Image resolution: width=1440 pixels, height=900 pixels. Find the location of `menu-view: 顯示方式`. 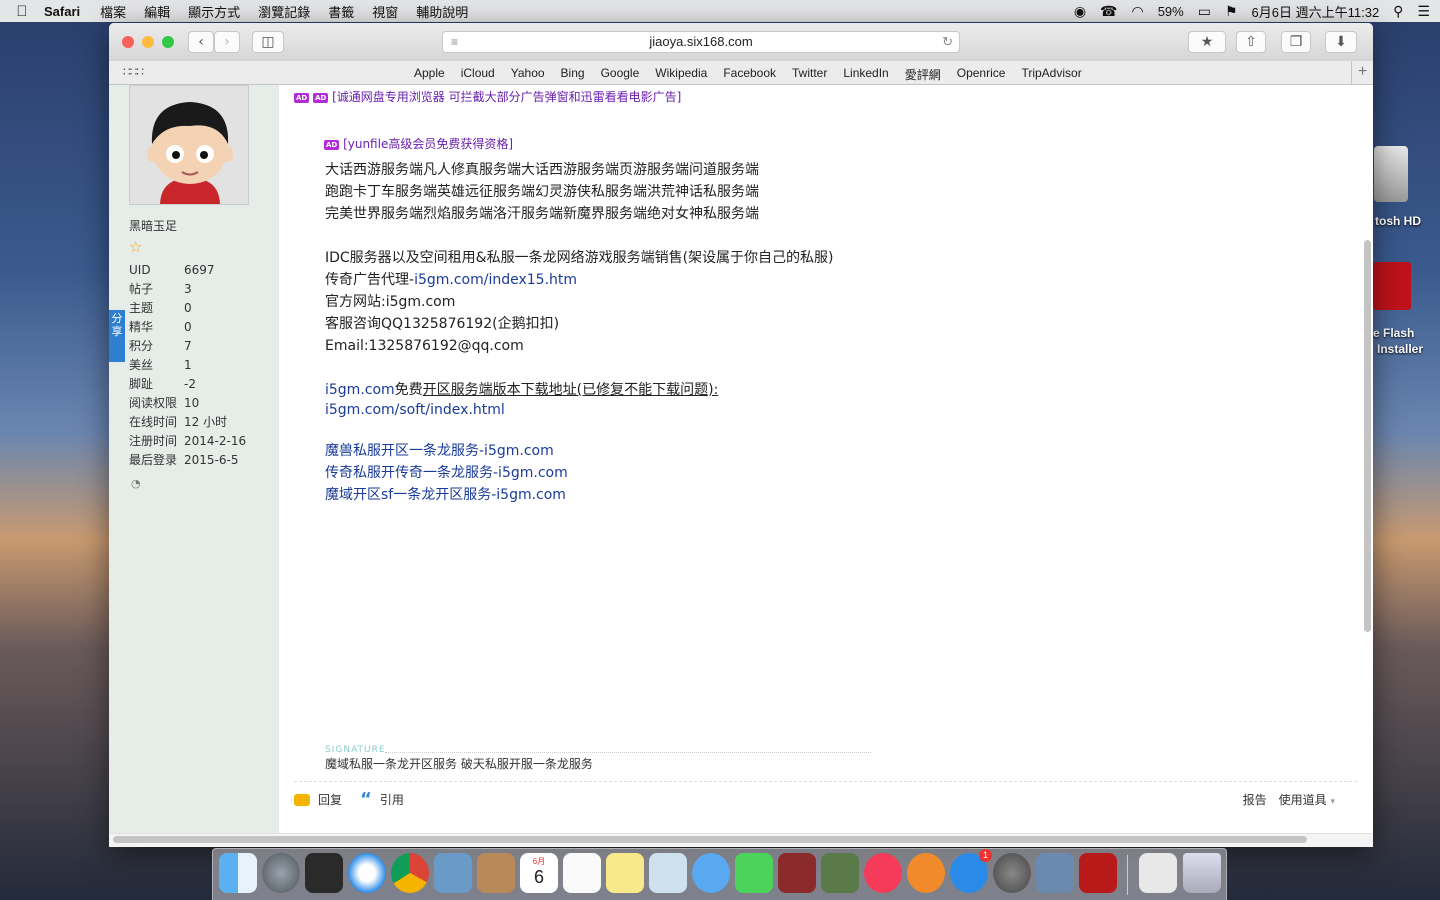

menu-view: 顯示方式 is located at coordinates (214, 11).